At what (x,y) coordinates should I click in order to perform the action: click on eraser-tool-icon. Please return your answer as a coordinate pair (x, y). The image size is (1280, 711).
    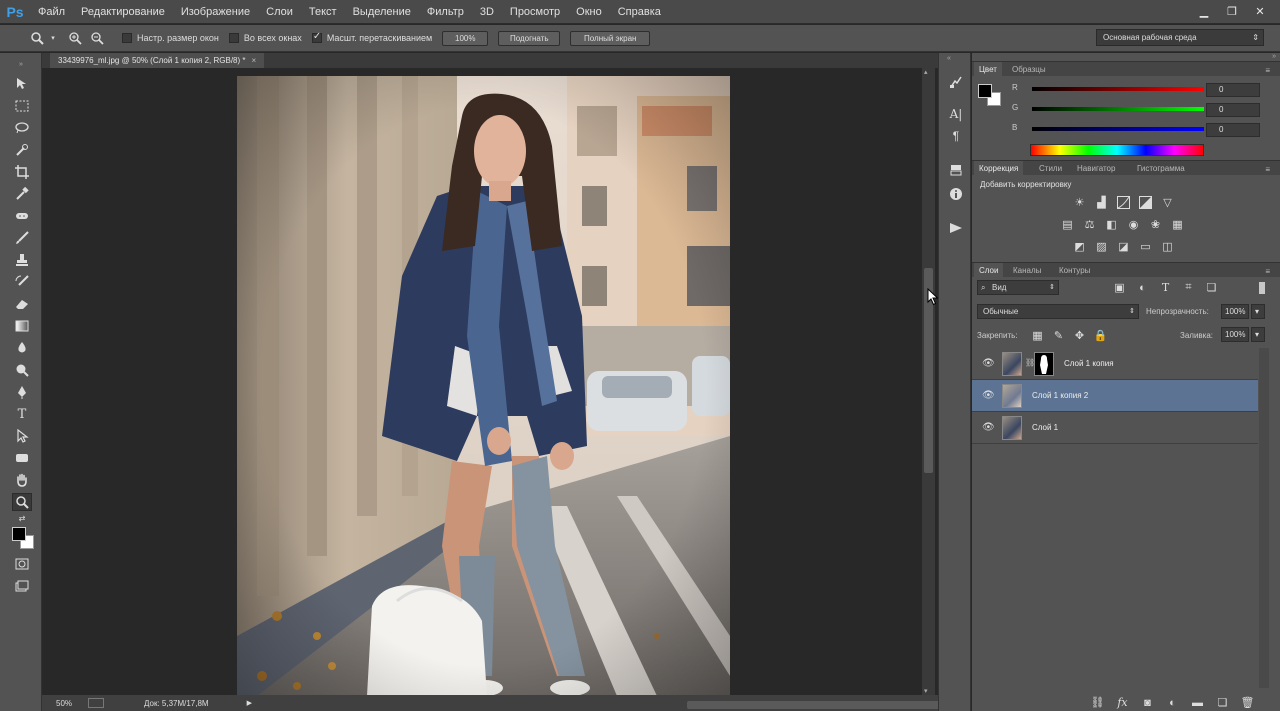
    Looking at the image, I should click on (22, 304).